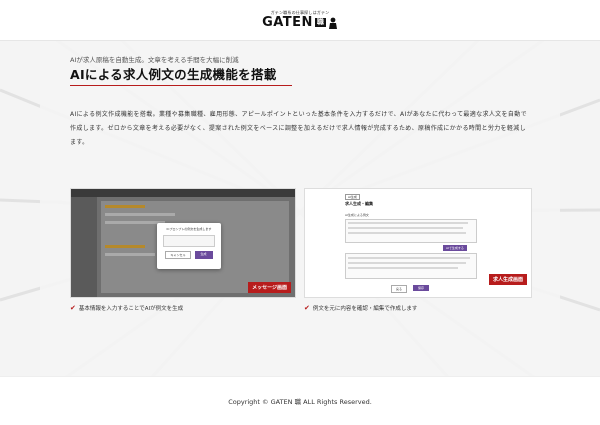 The height and width of the screenshot is (425, 600). I want to click on caption-job-generation: ✔ 例文を元に内容を確認・編集で作成します, so click(360, 308).